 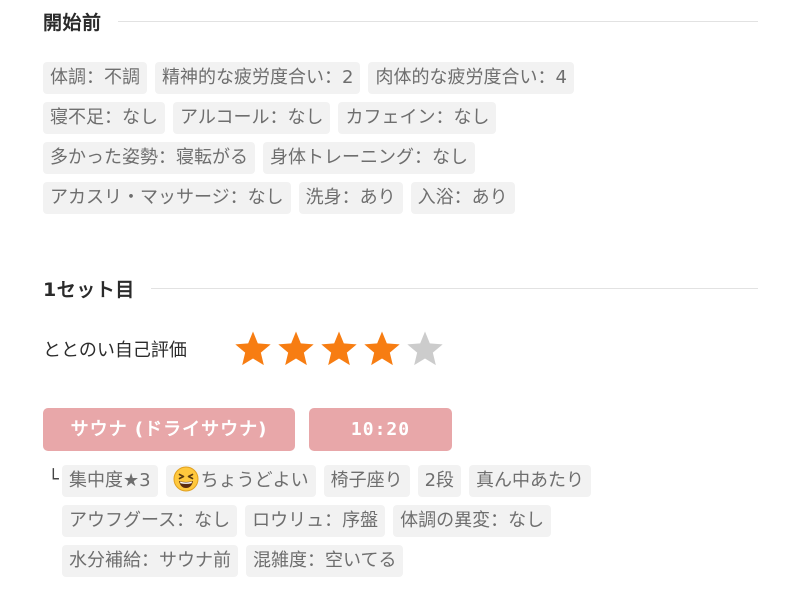 What do you see at coordinates (417, 118) in the screenshot?
I see `condition-chip-caffeine: カフェイン：なし` at bounding box center [417, 118].